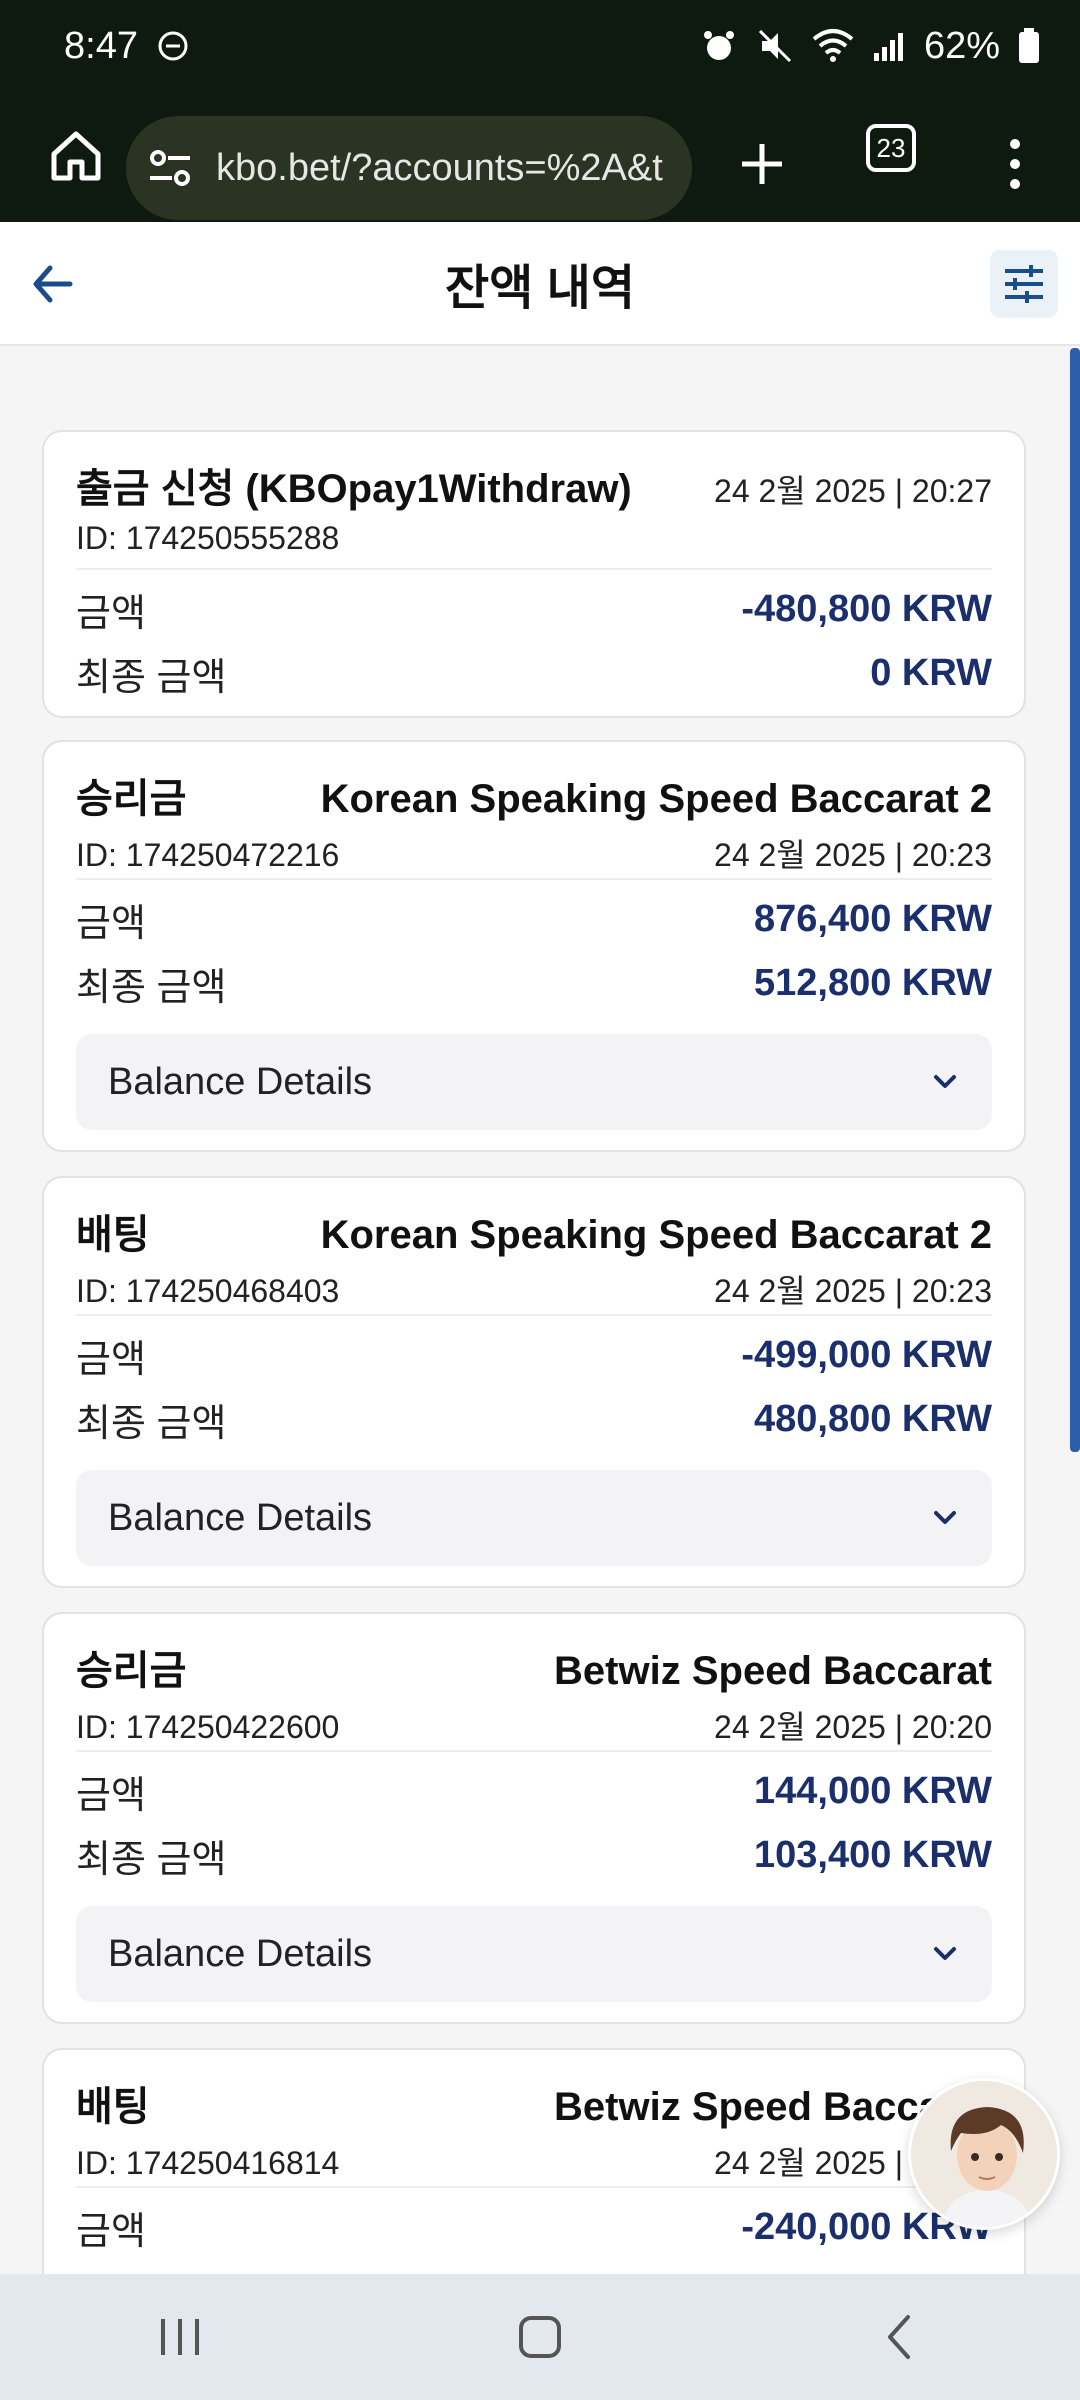  I want to click on final-amount-value: 512,800 KRW, so click(873, 983).